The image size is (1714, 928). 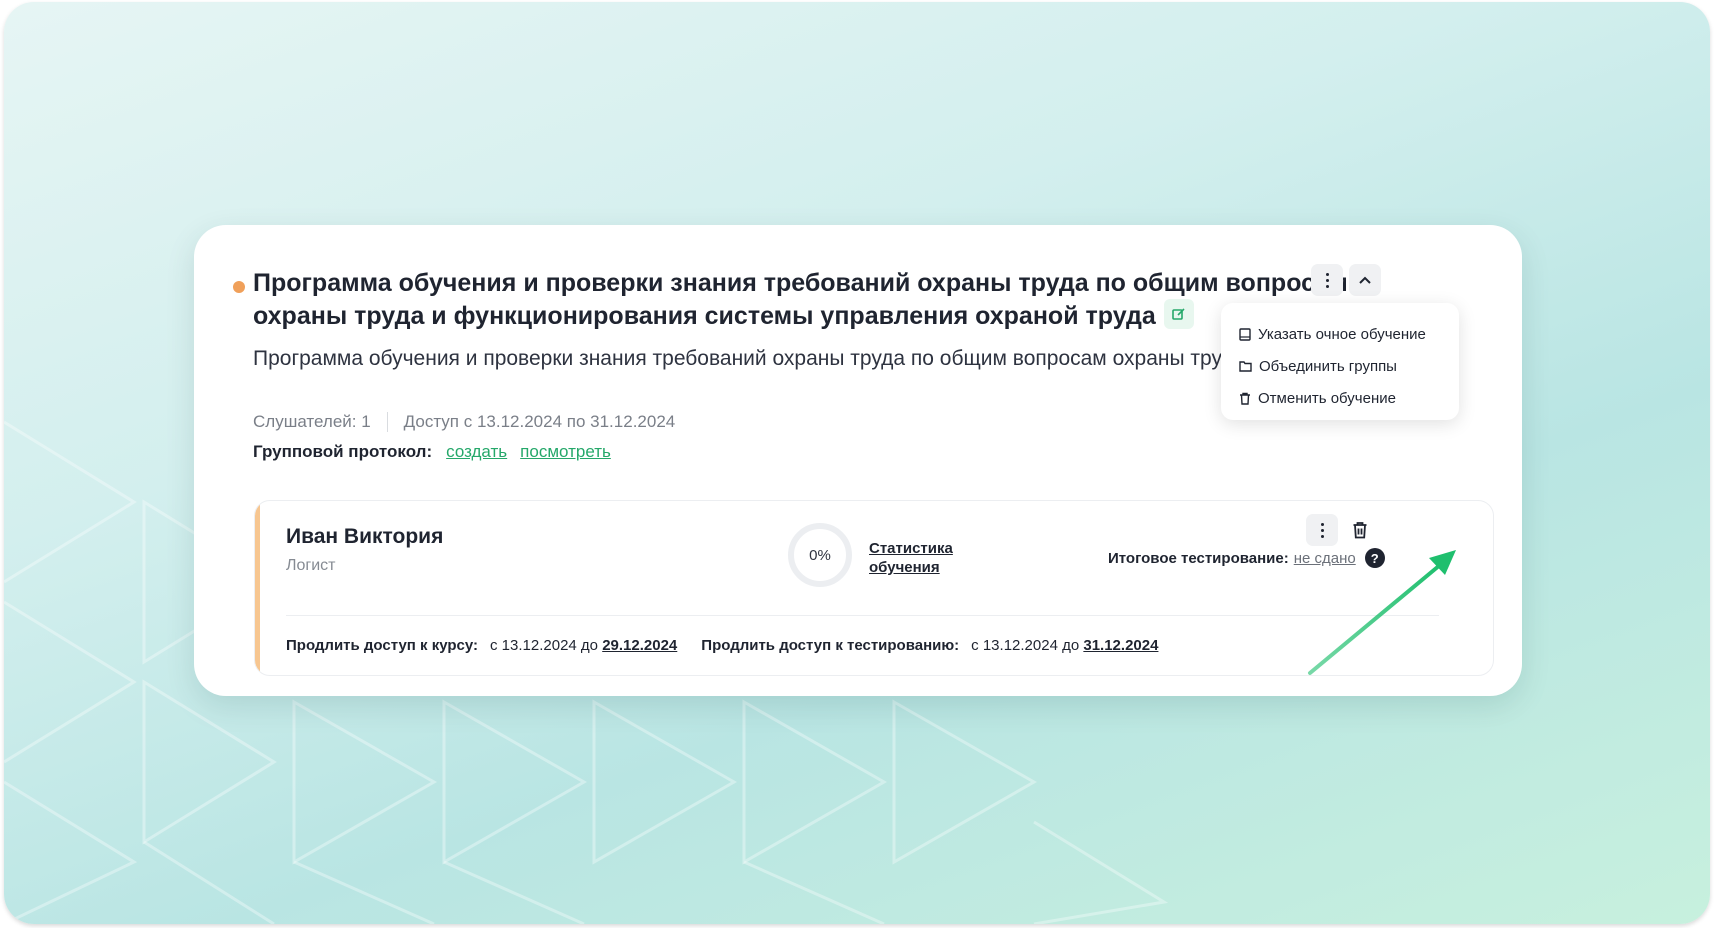 I want to click on student-name: Иван Виктория, so click(x=365, y=536).